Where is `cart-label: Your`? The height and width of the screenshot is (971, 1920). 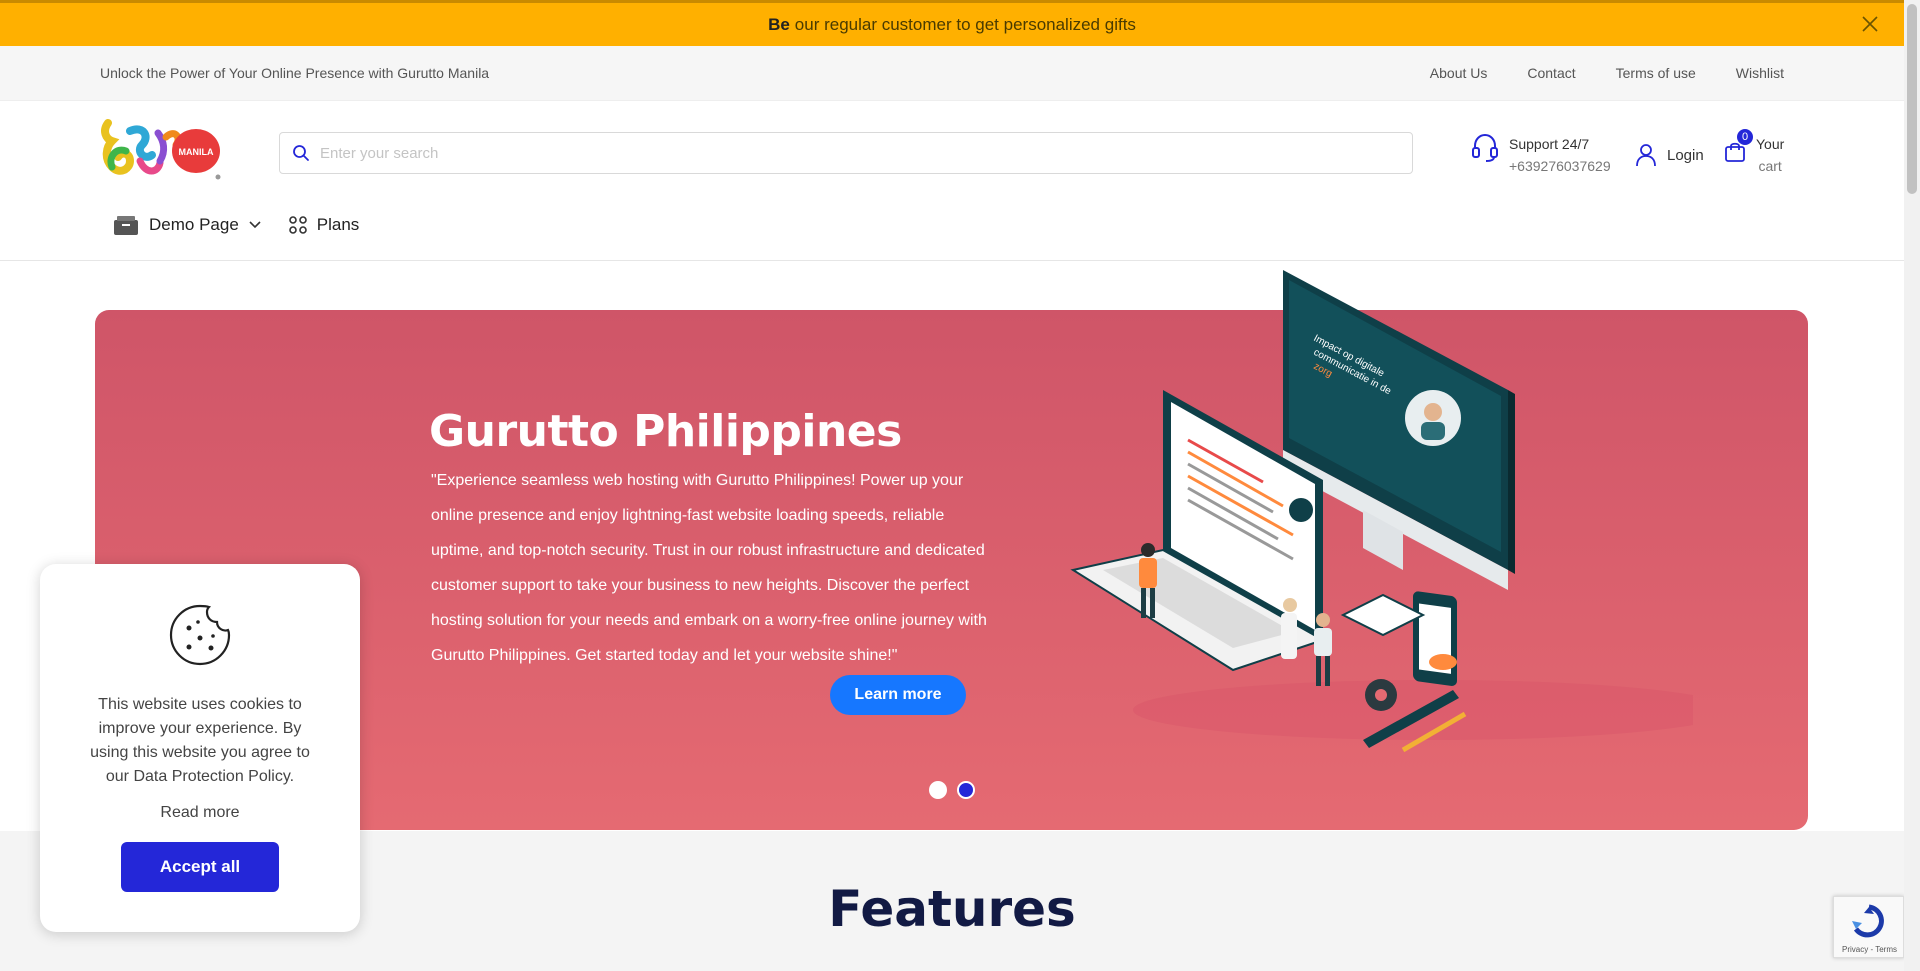 cart-label: Your is located at coordinates (1770, 144).